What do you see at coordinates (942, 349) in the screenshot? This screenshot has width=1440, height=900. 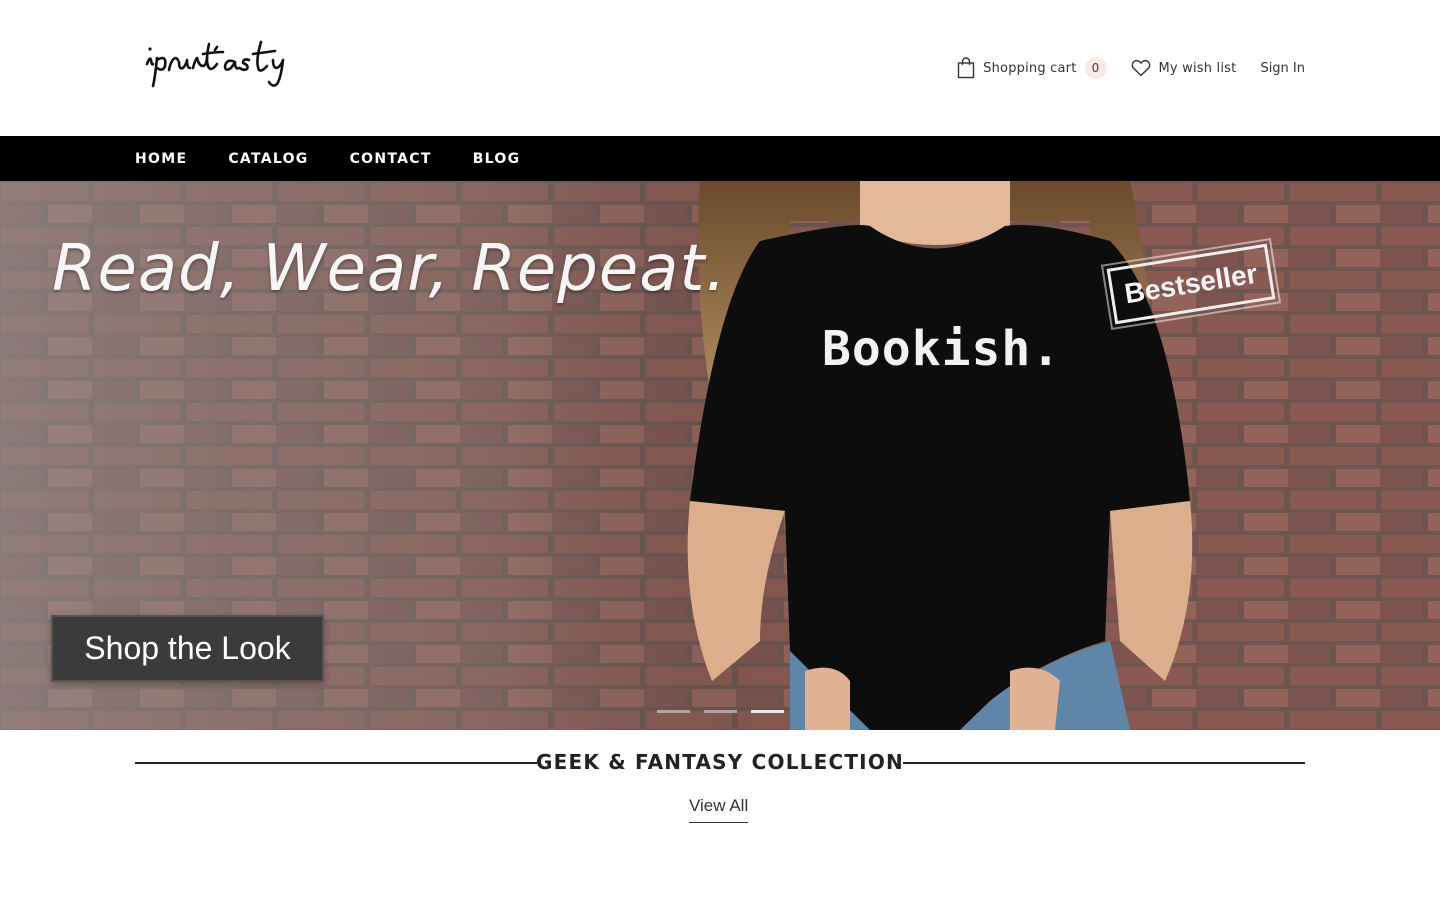 I see `shirt-print-text: Bookish.` at bounding box center [942, 349].